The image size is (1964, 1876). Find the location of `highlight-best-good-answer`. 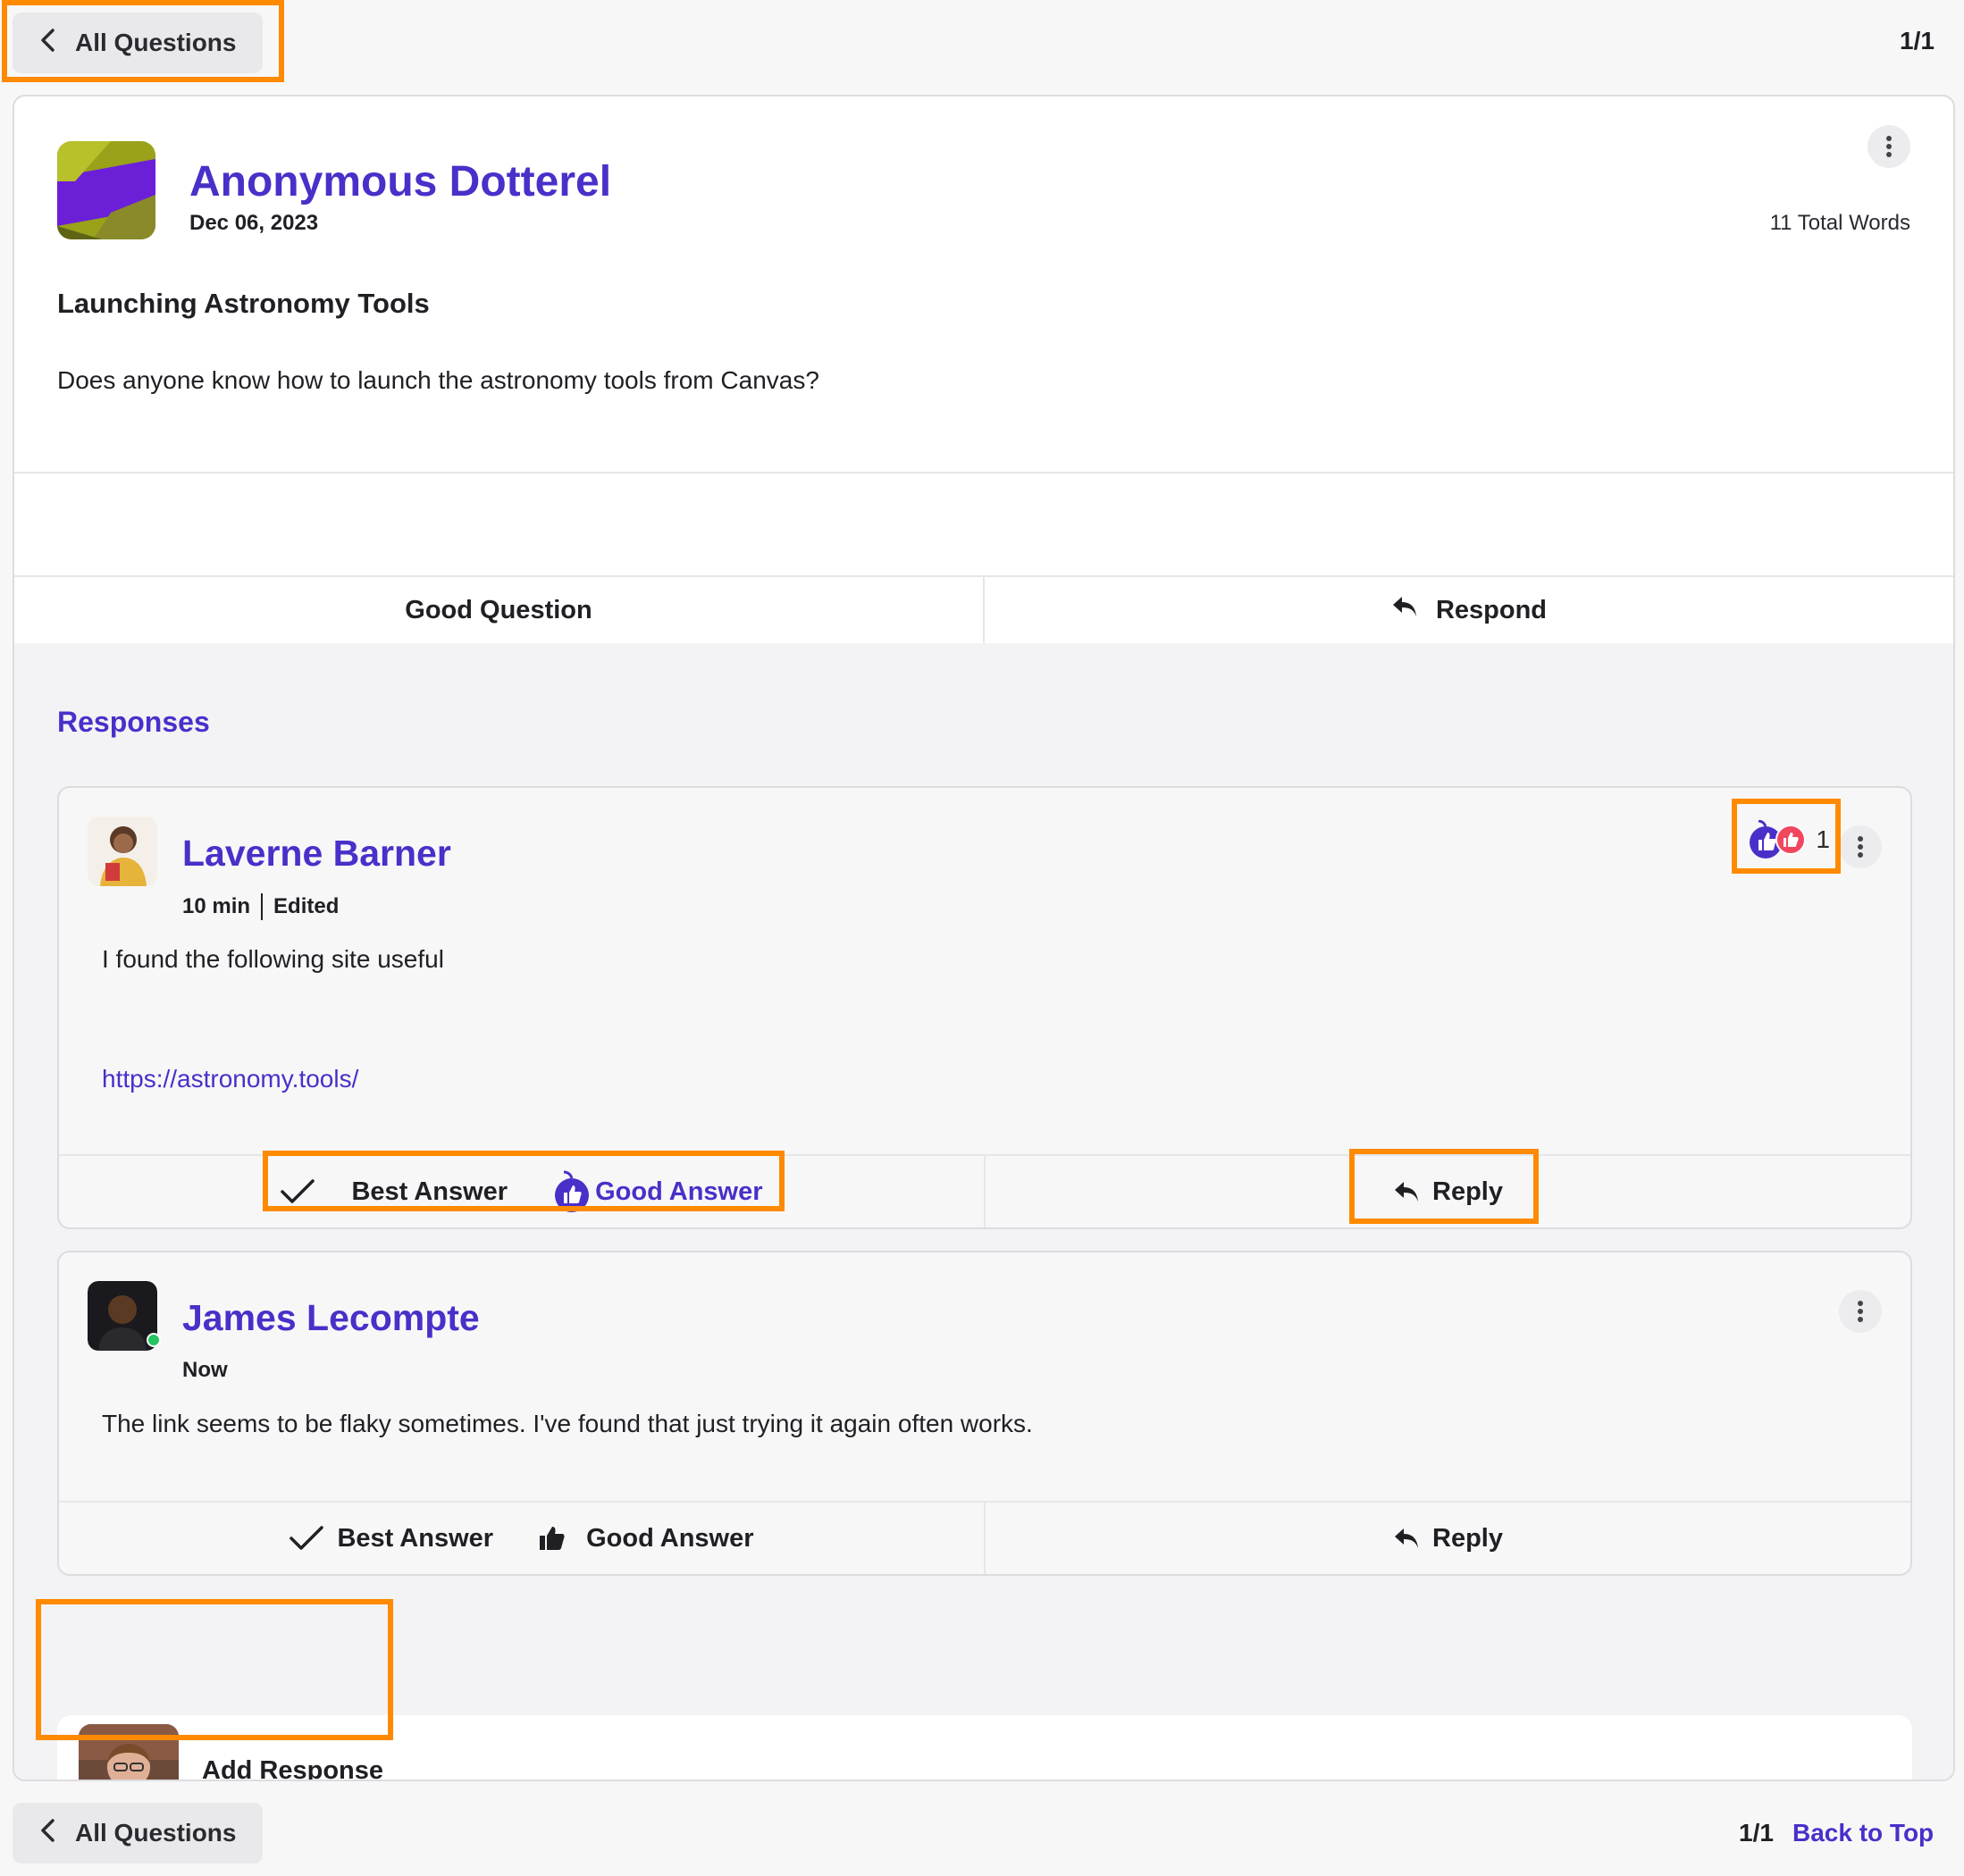

highlight-best-good-answer is located at coordinates (524, 1181).